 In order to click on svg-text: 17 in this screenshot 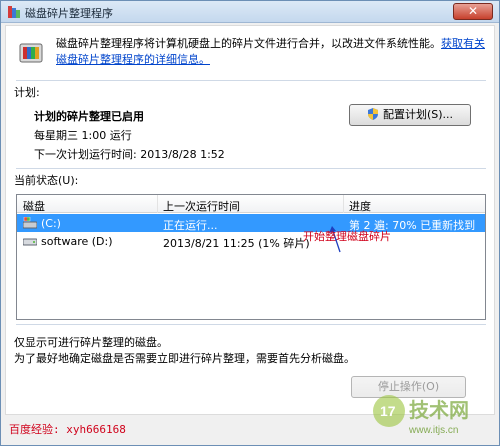, I will do `click(388, 411)`.